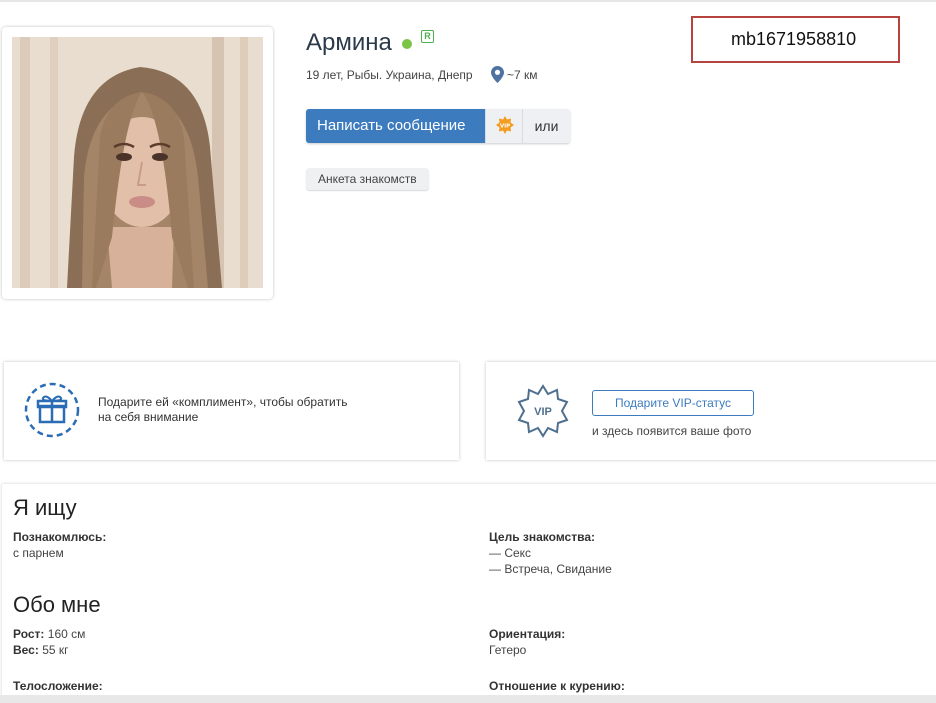 Image resolution: width=936 pixels, height=703 pixels. I want to click on map-pin-icon, so click(497, 77).